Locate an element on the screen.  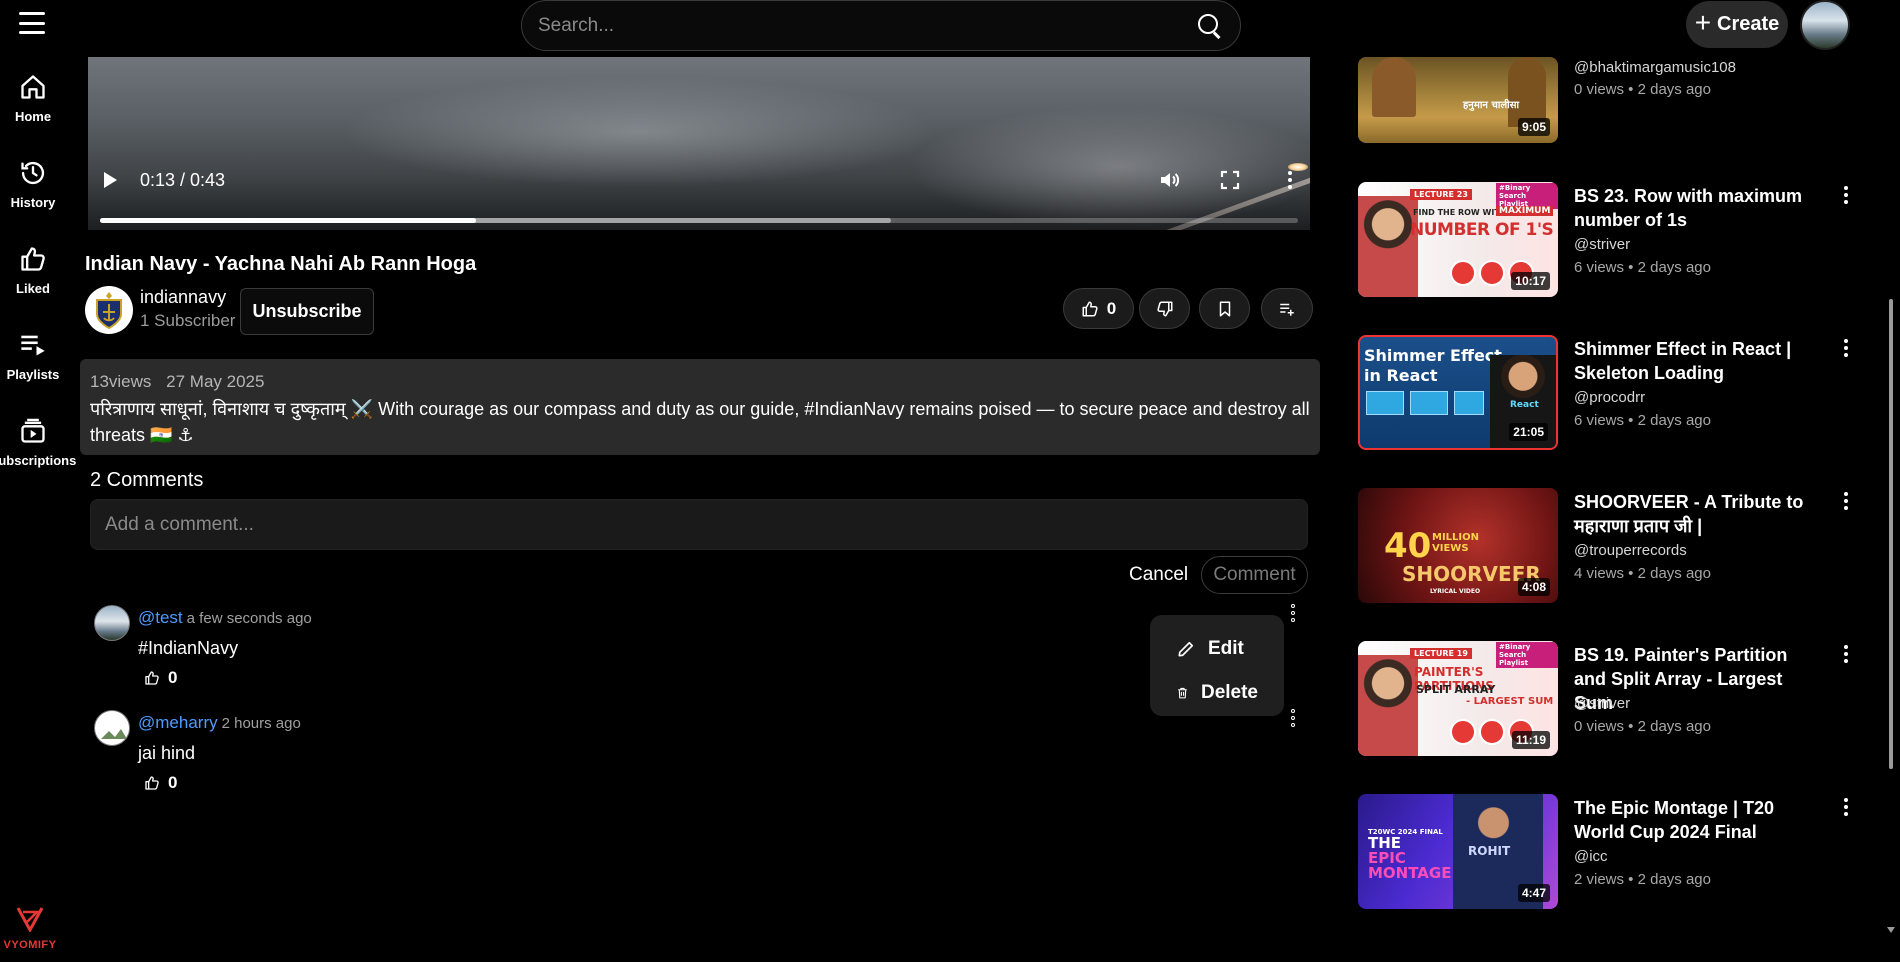
sidebar-item-label: Liked is located at coordinates (33, 288).